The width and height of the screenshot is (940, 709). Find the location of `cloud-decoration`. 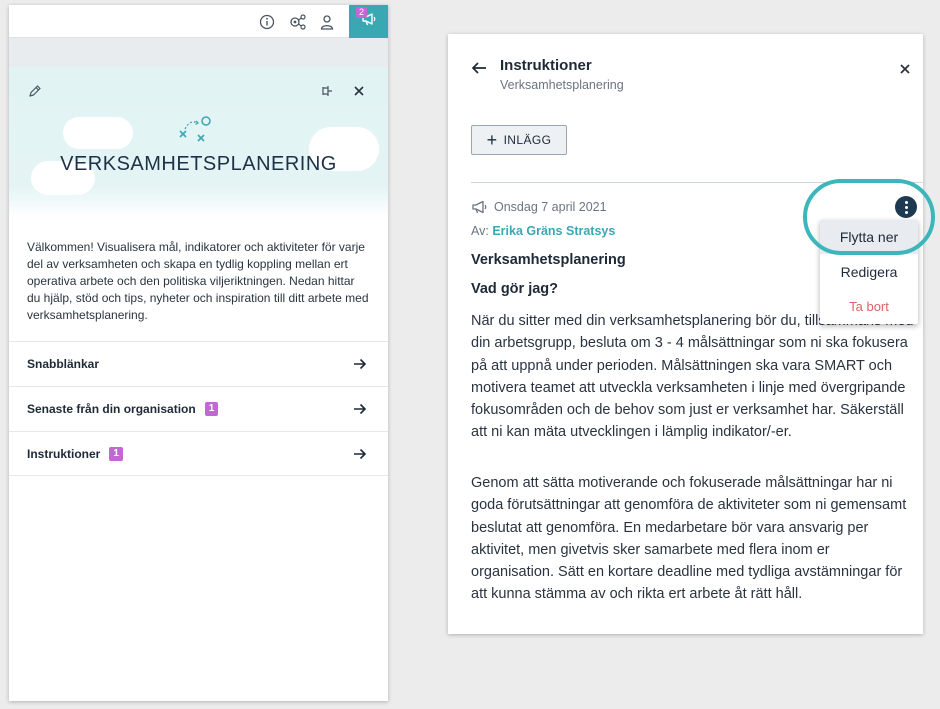

cloud-decoration is located at coordinates (98, 133).